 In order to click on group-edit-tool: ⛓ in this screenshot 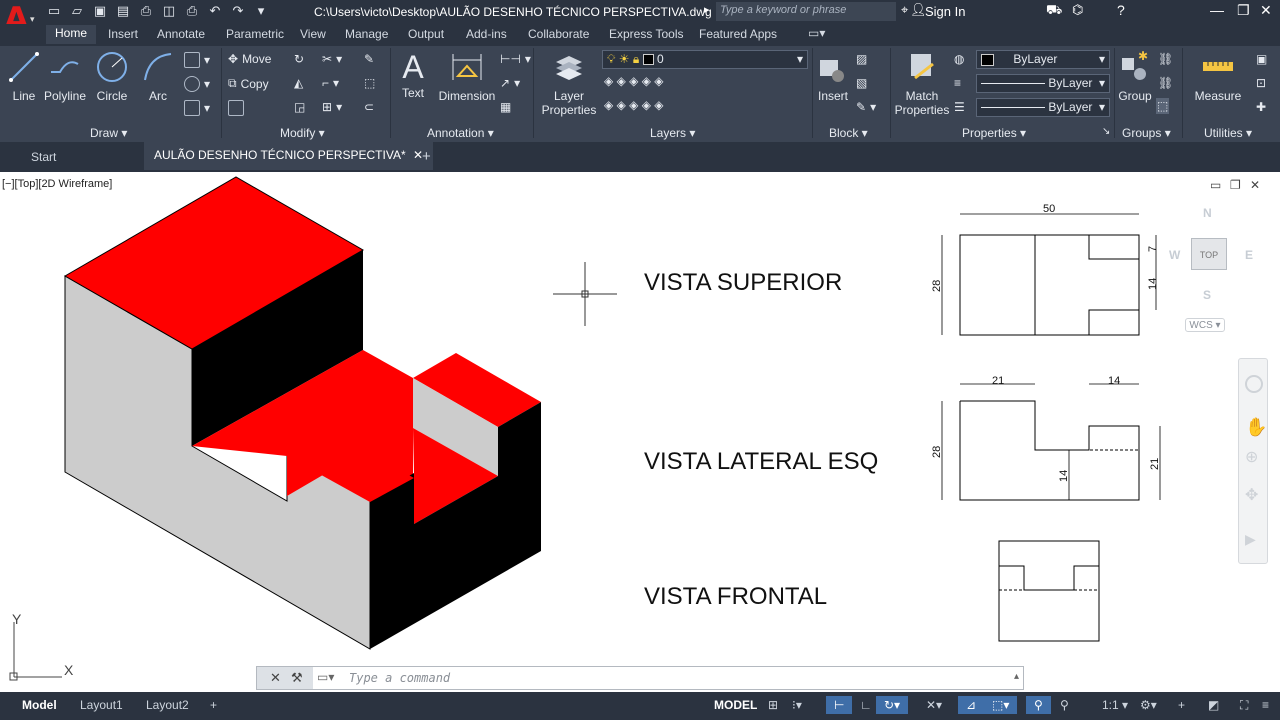, I will do `click(1165, 83)`.